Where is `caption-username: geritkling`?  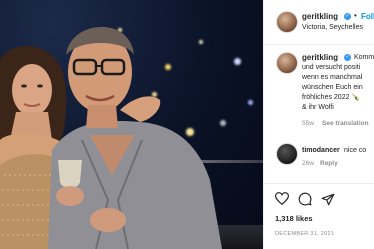
caption-username: geritkling is located at coordinates (320, 57).